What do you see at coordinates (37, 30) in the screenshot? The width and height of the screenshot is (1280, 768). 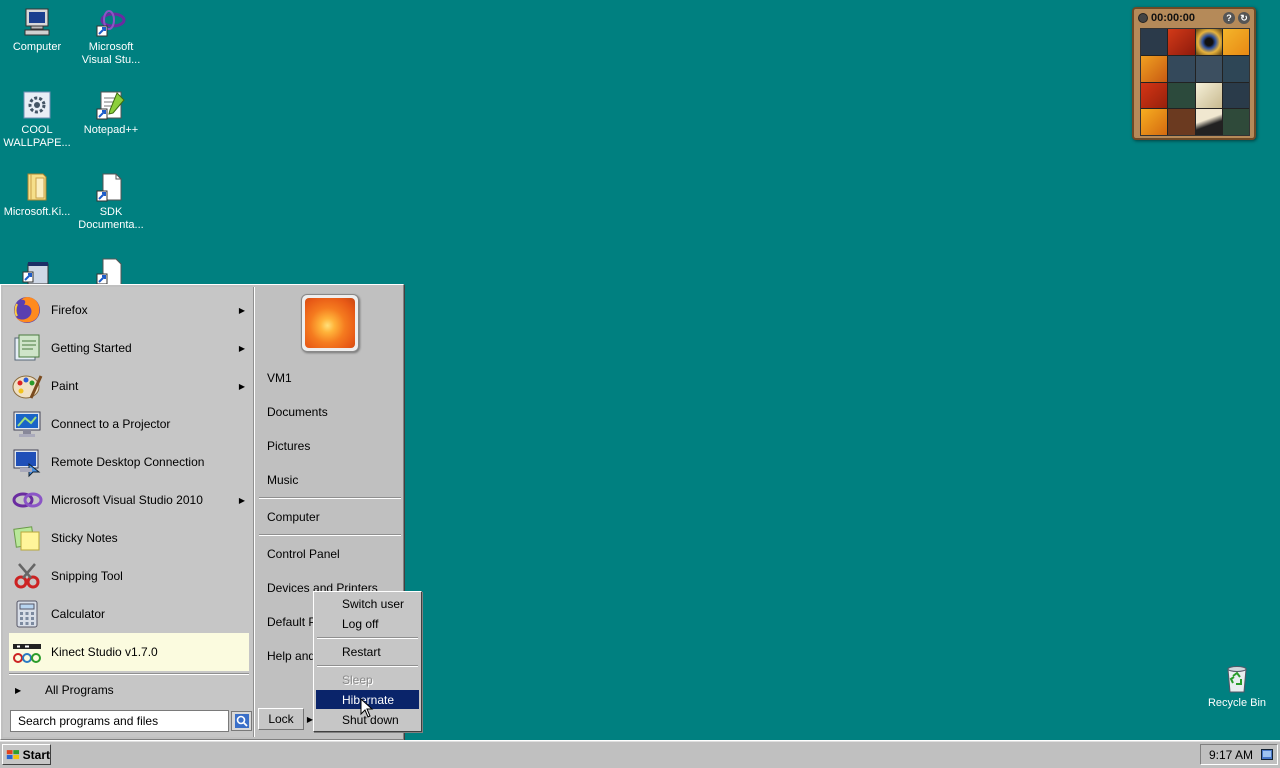 I see `desktop-icon-computer: Computer` at bounding box center [37, 30].